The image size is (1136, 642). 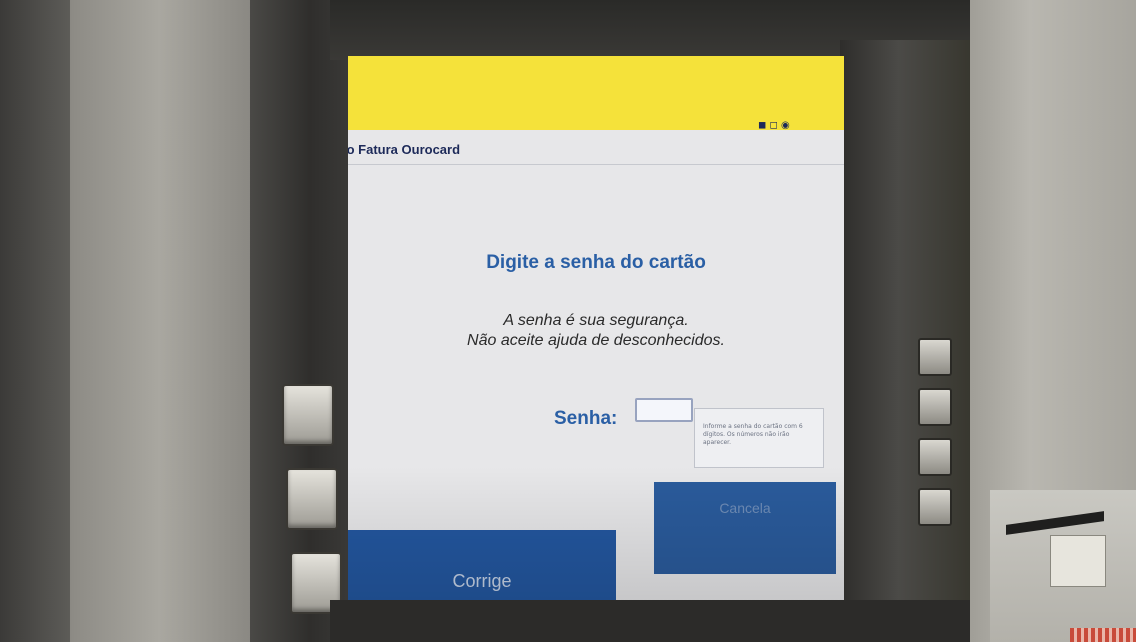 I want to click on password-label: Senha:, so click(x=586, y=418).